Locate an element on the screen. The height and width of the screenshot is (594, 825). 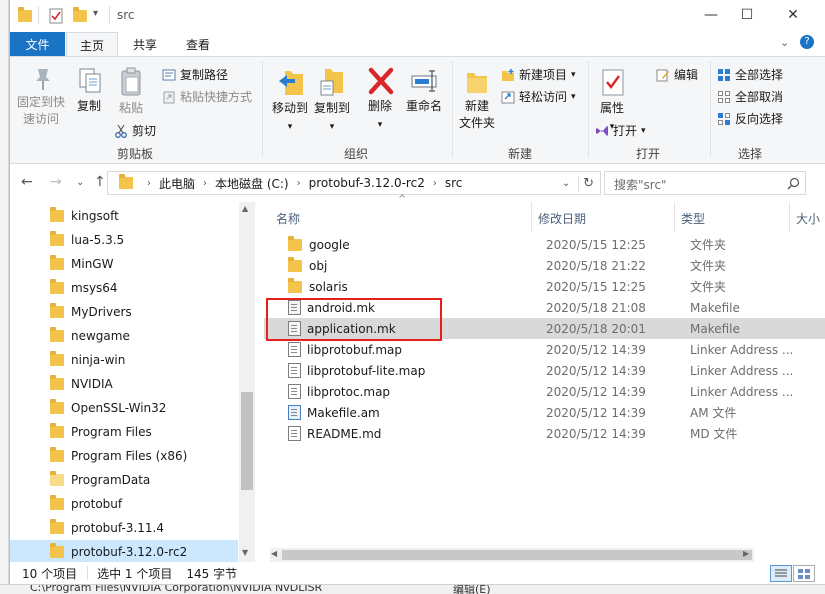
nav-item: OpenSSL-Win32 is located at coordinates (124, 408).